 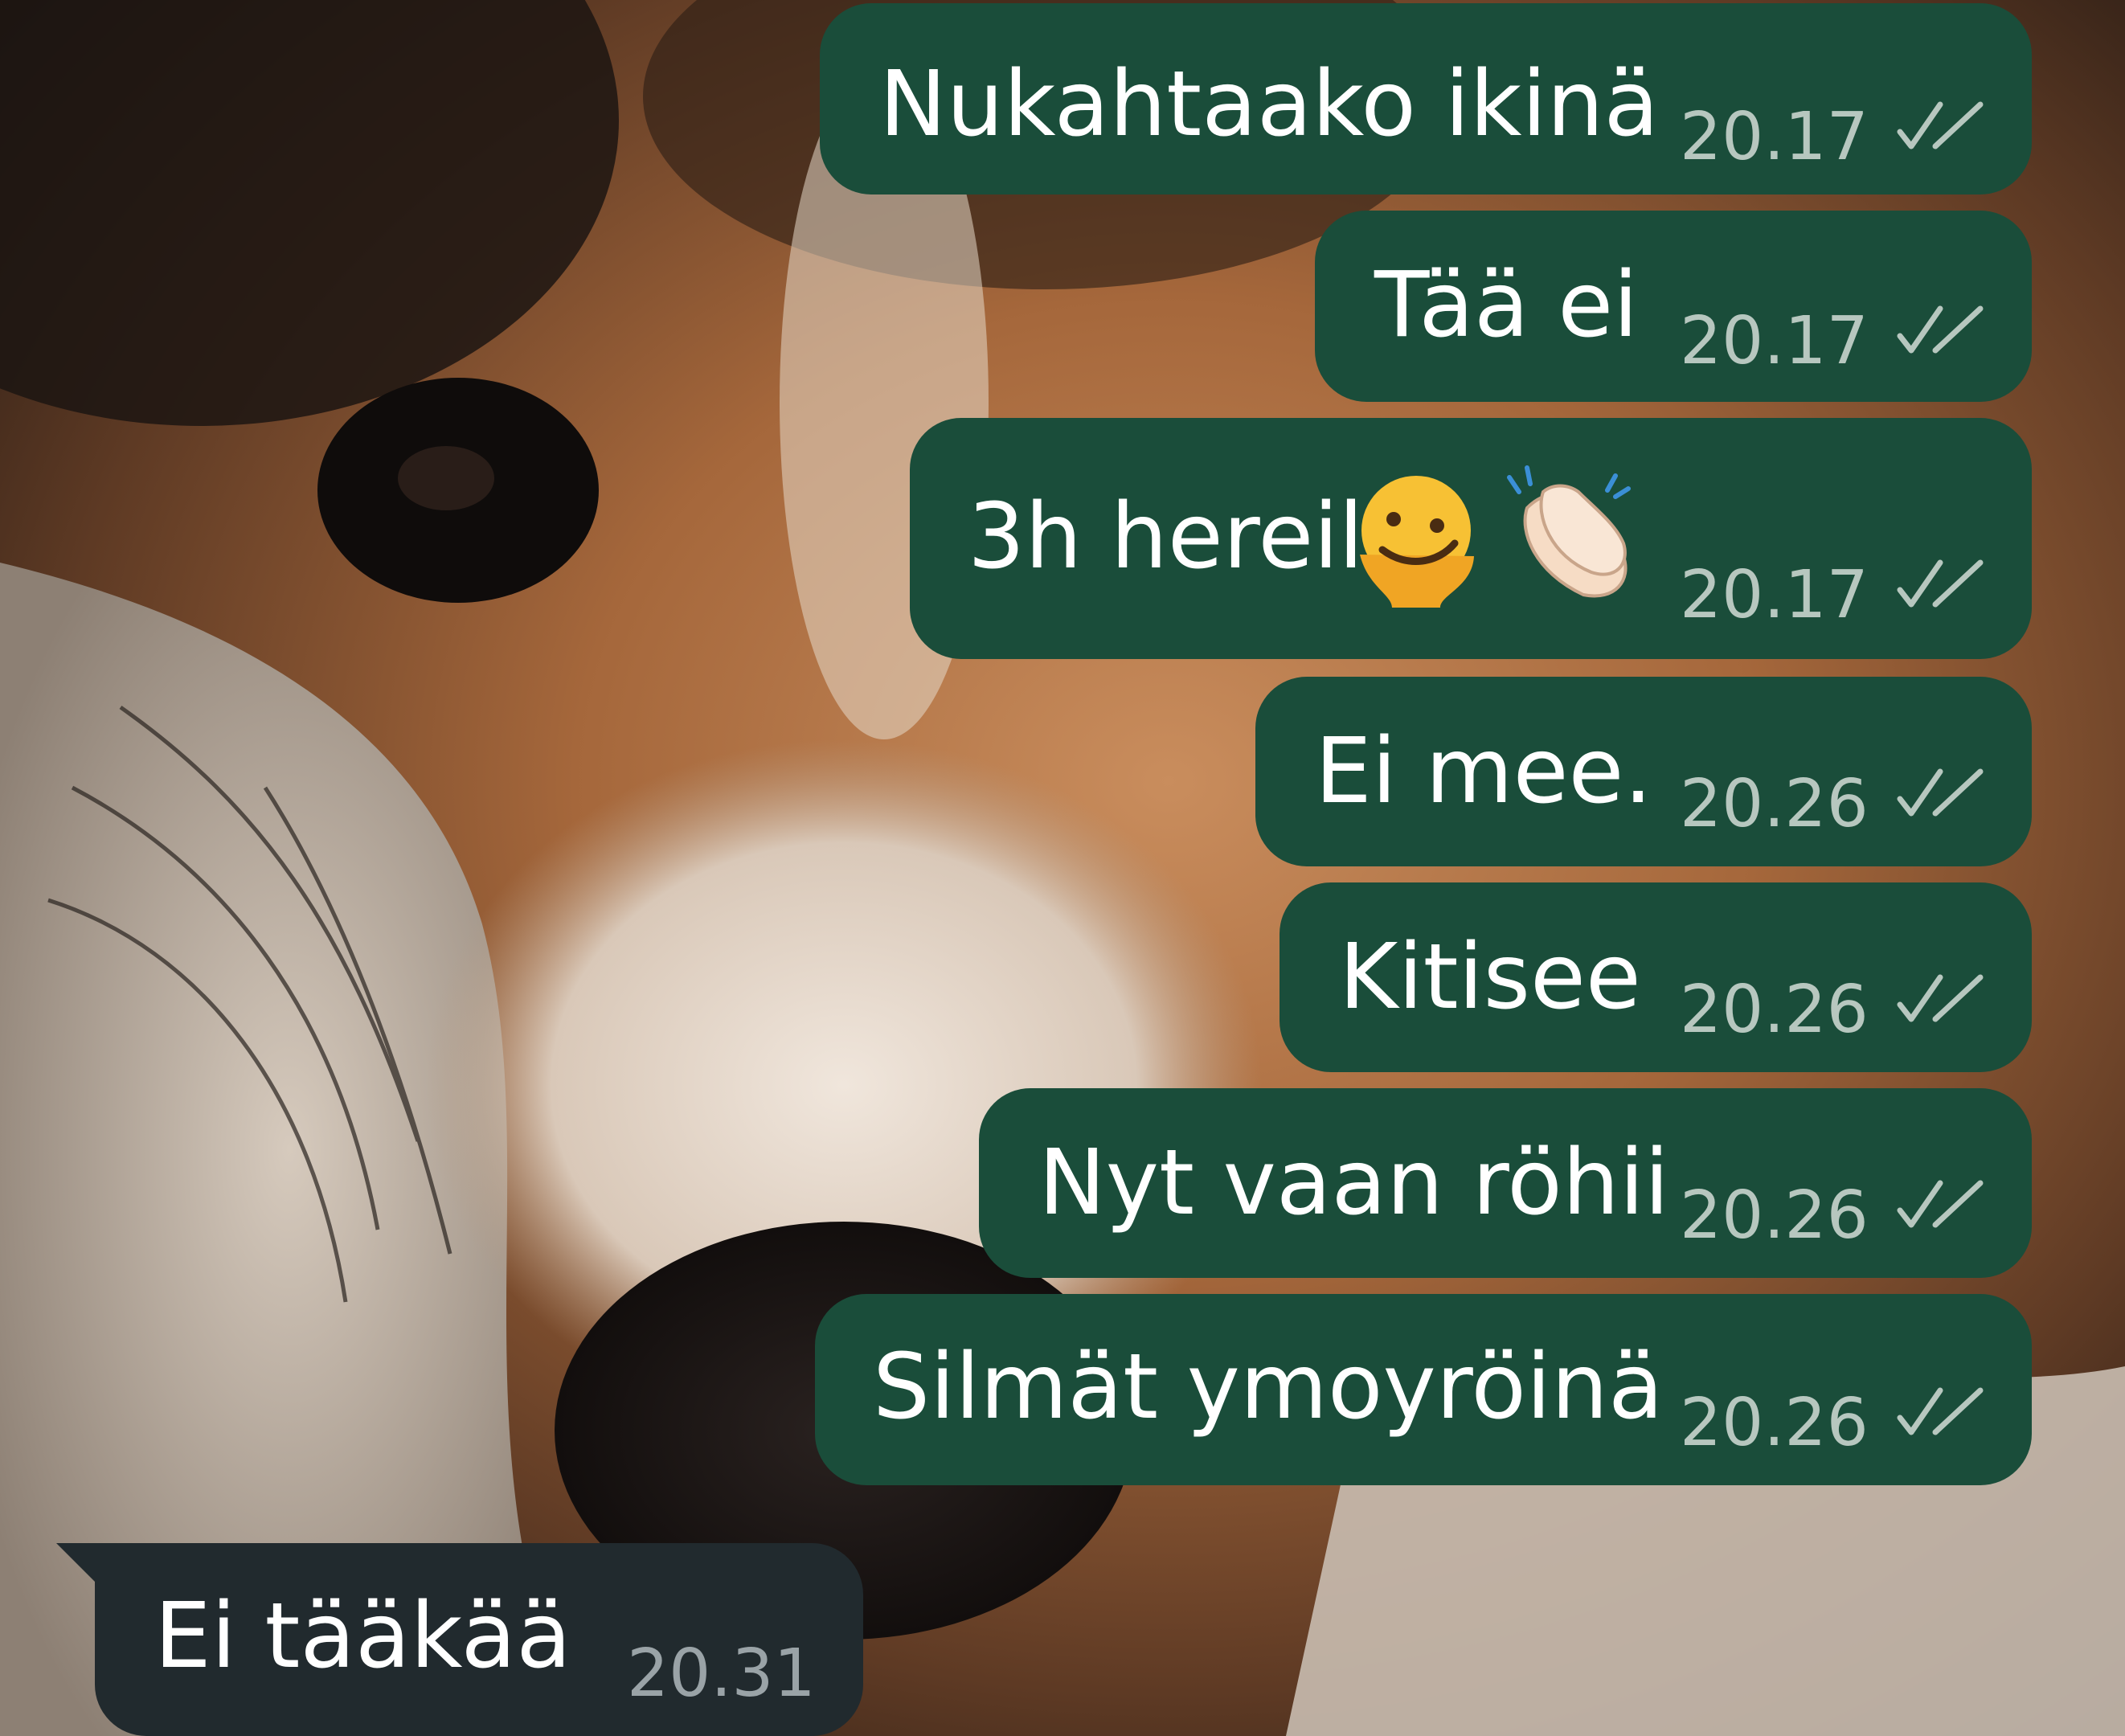 I want to click on message-bubble-incoming: Ei tääkää 20.31, so click(x=479, y=1639).